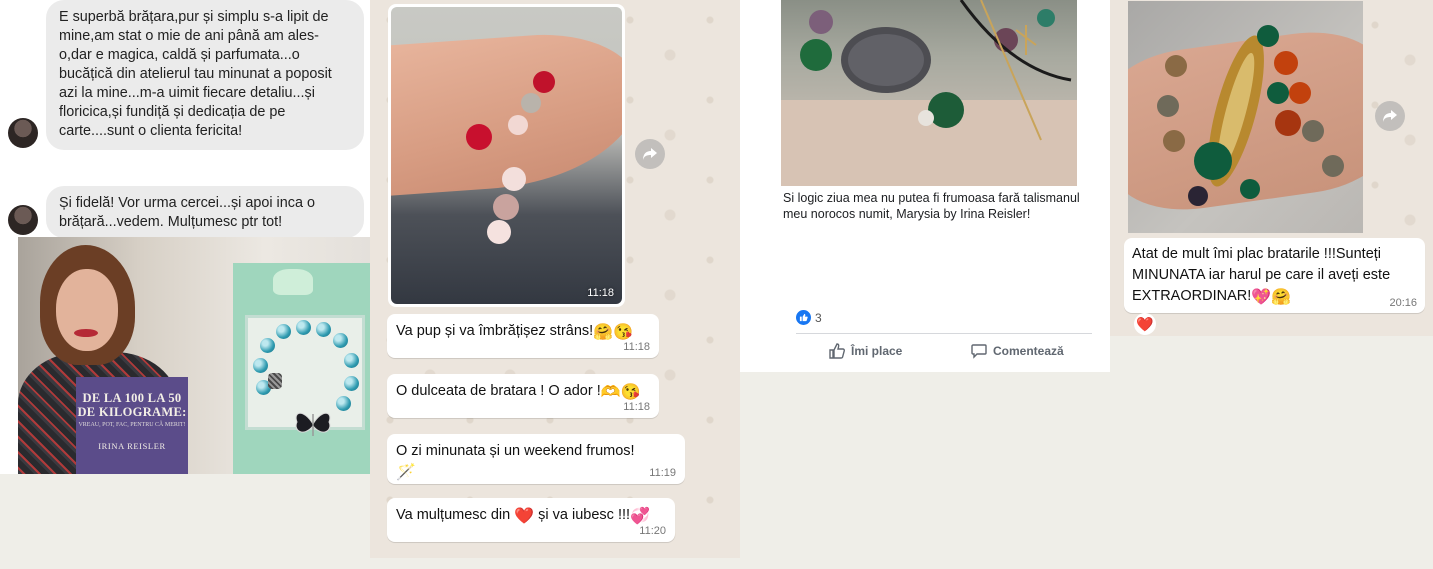  What do you see at coordinates (293, 282) in the screenshot?
I see `gift-ribbon` at bounding box center [293, 282].